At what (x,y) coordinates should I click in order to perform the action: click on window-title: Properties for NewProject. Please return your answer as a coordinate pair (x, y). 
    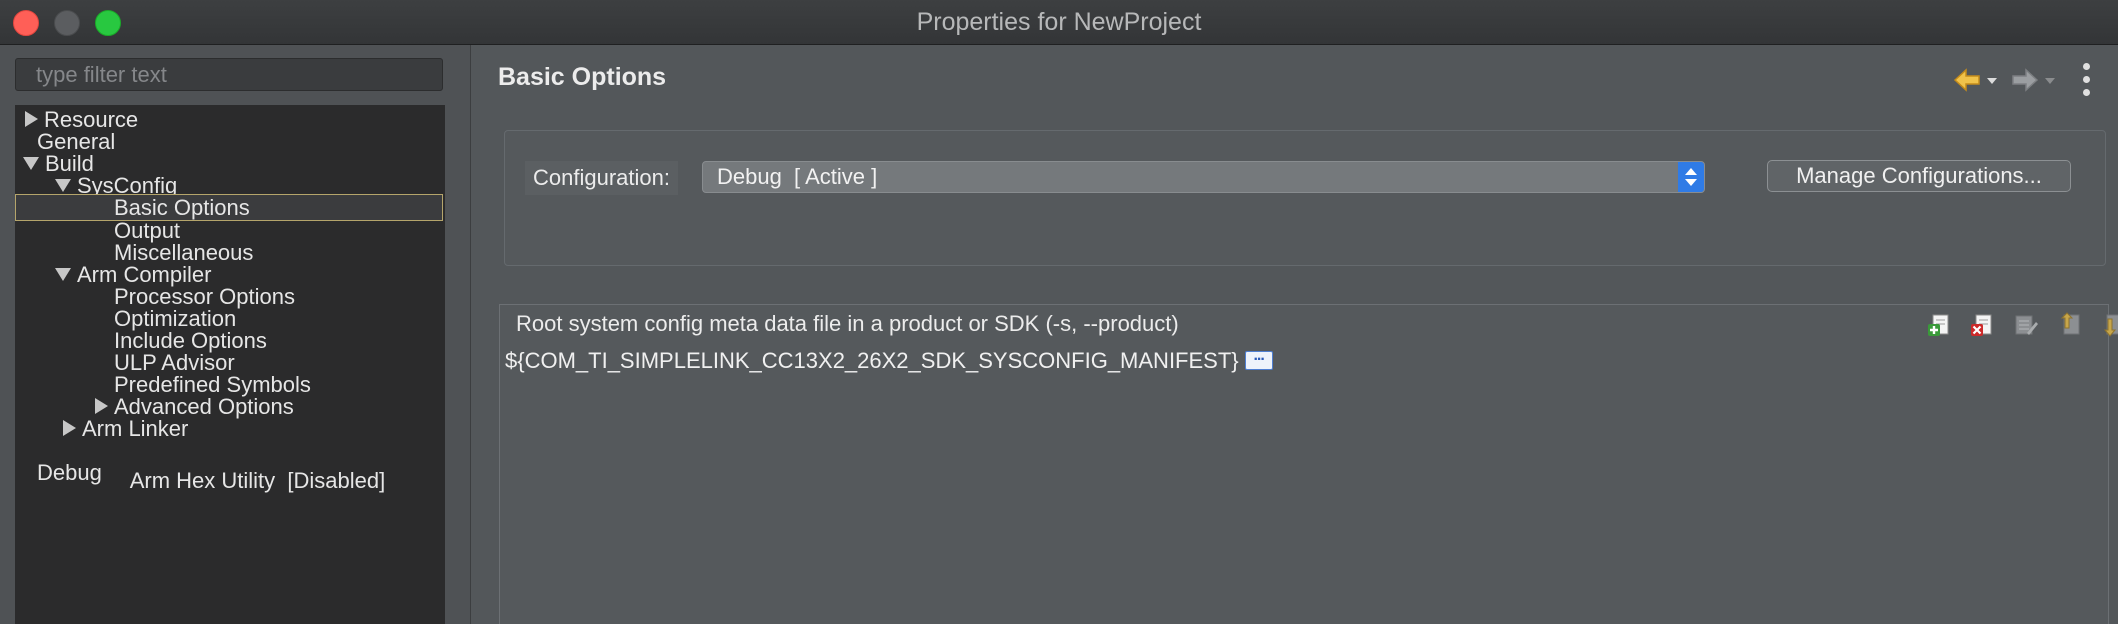
    Looking at the image, I should click on (1059, 22).